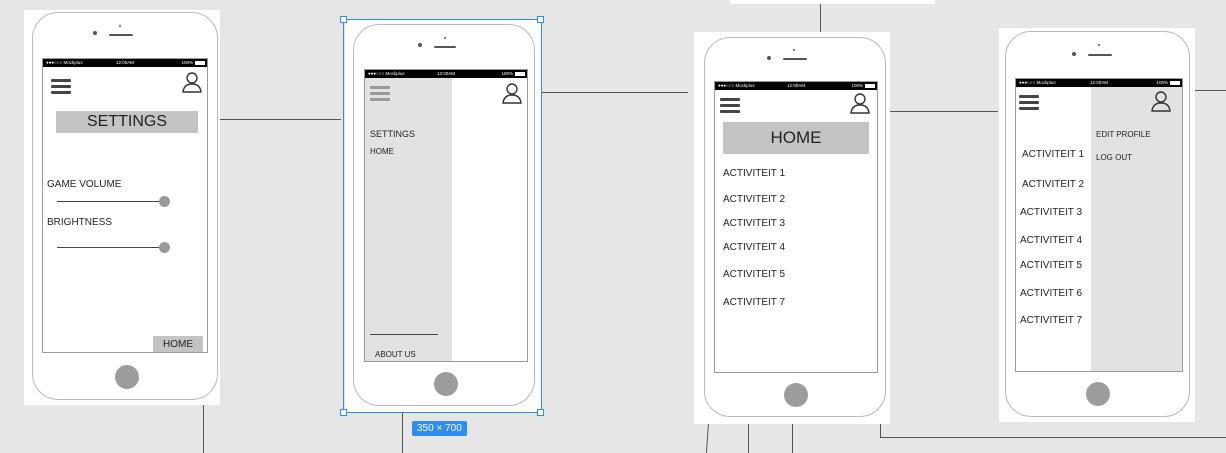  What do you see at coordinates (80, 222) in the screenshot?
I see `brightness-label: BRIGHTNESS` at bounding box center [80, 222].